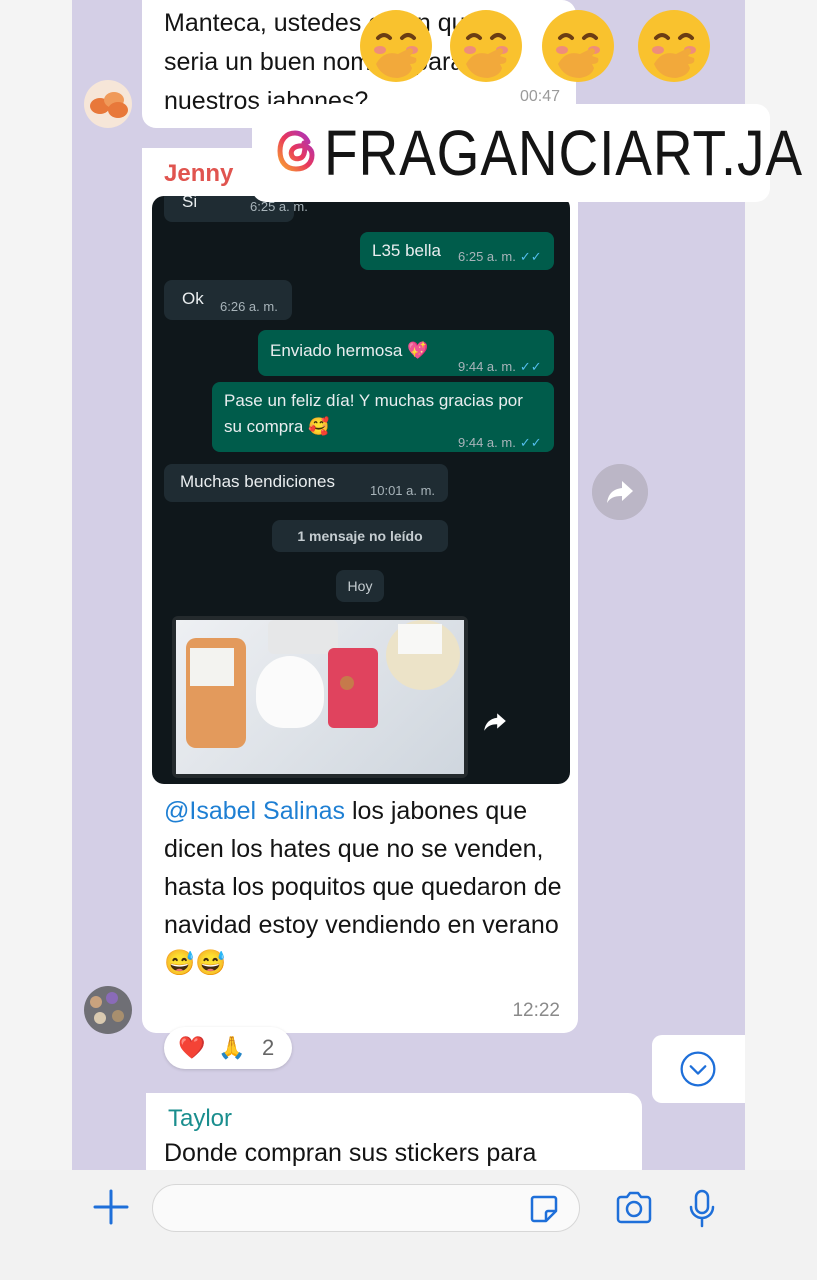 This screenshot has width=817, height=1280. I want to click on plus-icon, so click(111, 1207).